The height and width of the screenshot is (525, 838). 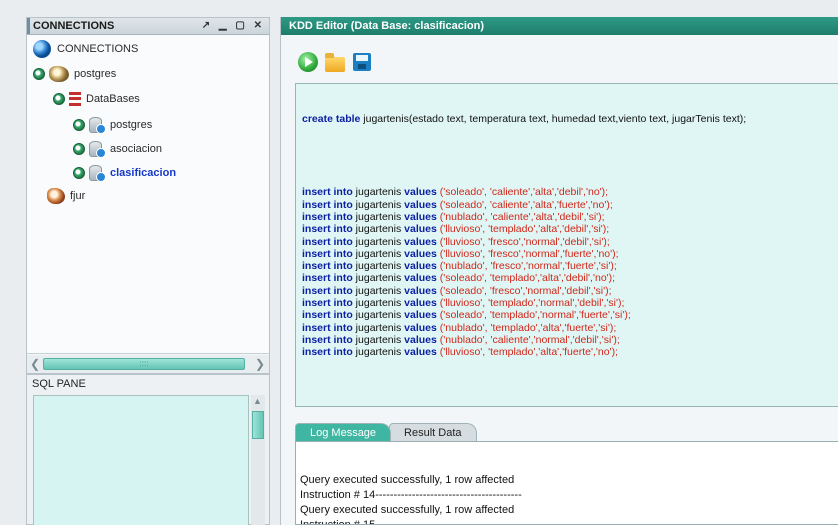 What do you see at coordinates (433, 432) in the screenshot?
I see `tab-result-data: Result Data` at bounding box center [433, 432].